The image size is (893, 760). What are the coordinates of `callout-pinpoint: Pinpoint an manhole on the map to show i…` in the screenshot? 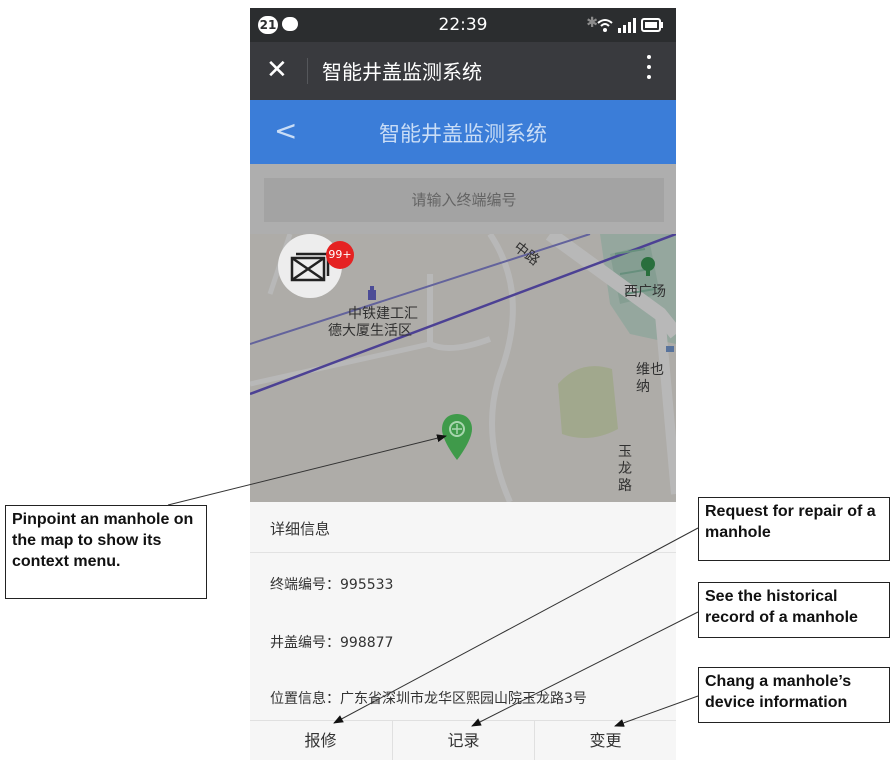 It's located at (106, 552).